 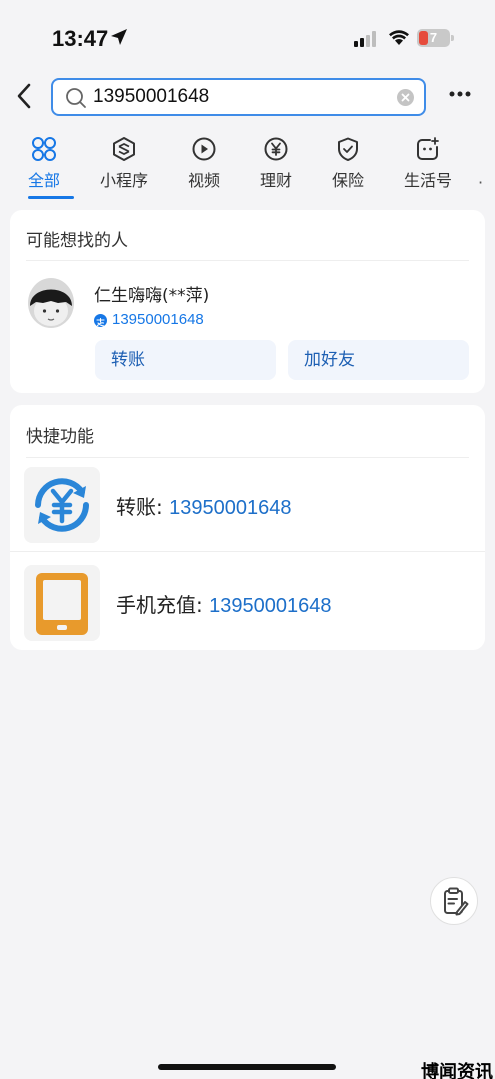 I want to click on status-bar: 13:47 7, so click(x=247, y=35).